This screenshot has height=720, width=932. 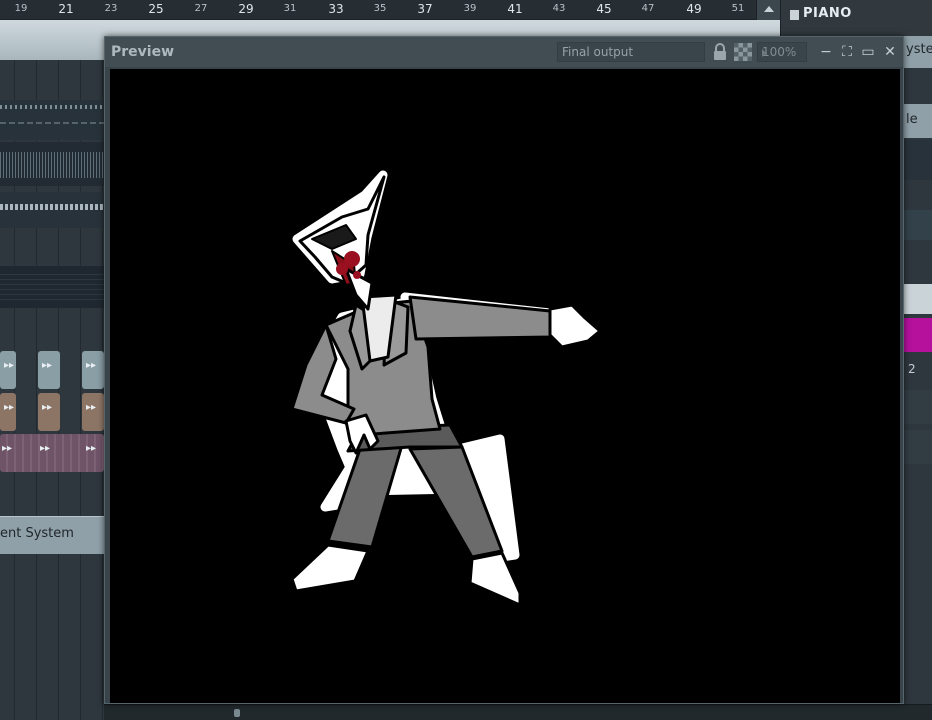 I want to click on output-source-value: Final output, so click(x=598, y=52).